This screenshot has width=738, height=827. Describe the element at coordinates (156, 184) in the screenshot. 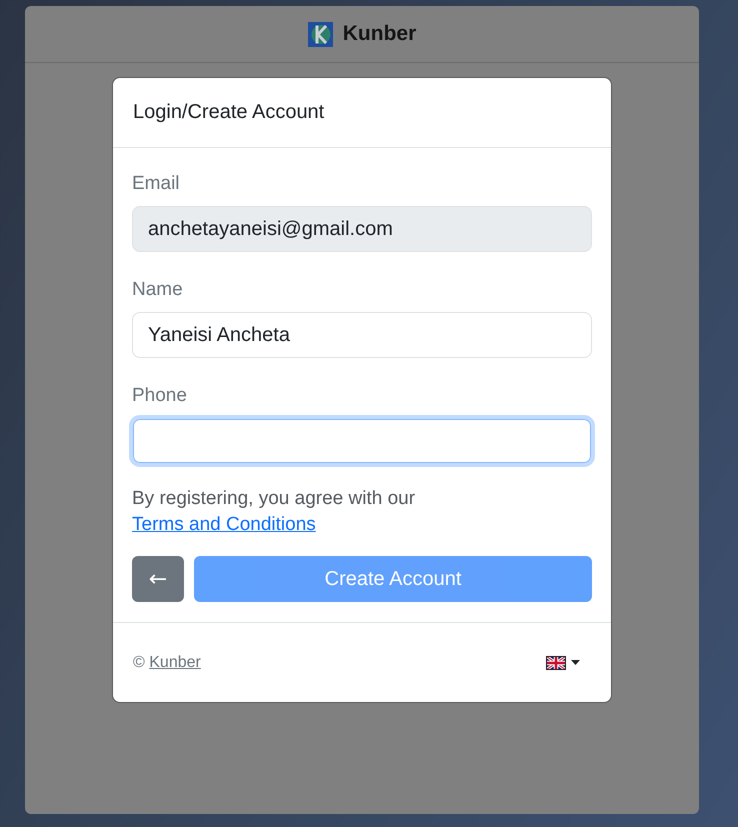

I see `field-label: Email` at that location.